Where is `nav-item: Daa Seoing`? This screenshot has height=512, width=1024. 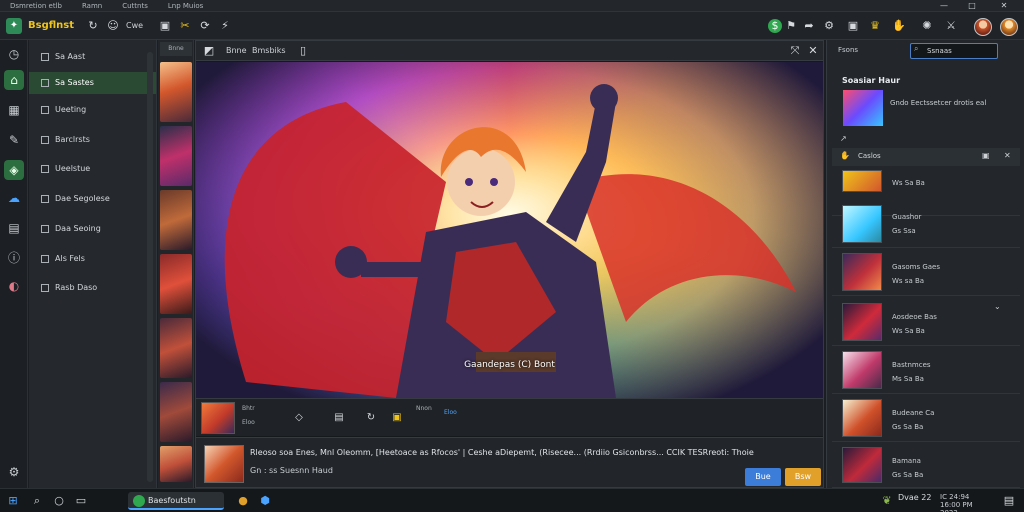 nav-item: Daa Seoing is located at coordinates (92, 229).